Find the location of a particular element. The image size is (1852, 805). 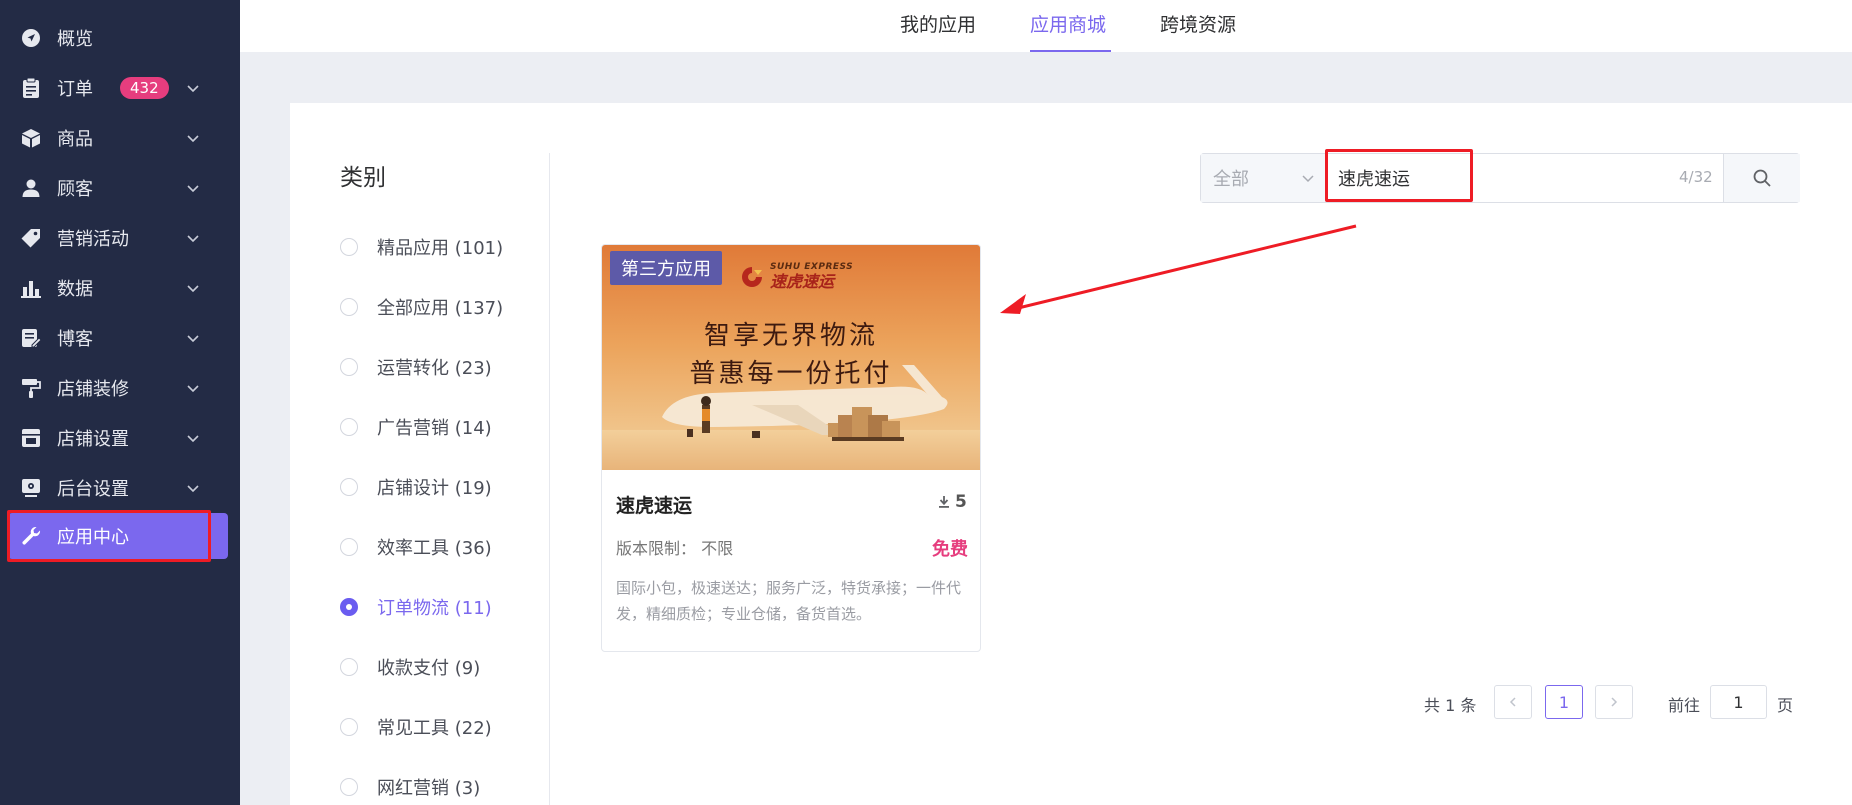

app-search-bar: 全部 4/32 is located at coordinates (1500, 178).